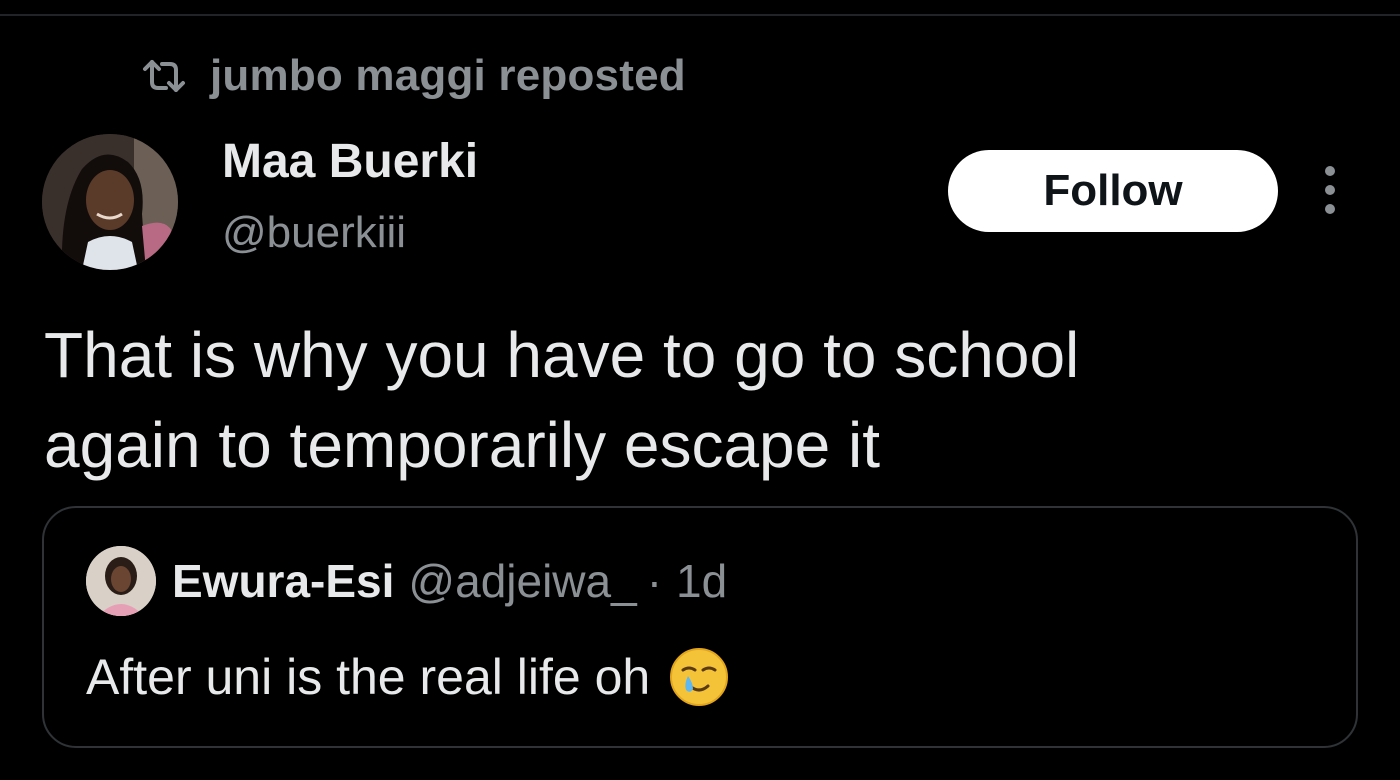 The image size is (1400, 780). What do you see at coordinates (699, 677) in the screenshot?
I see `smiling-face-with-tear-emoji` at bounding box center [699, 677].